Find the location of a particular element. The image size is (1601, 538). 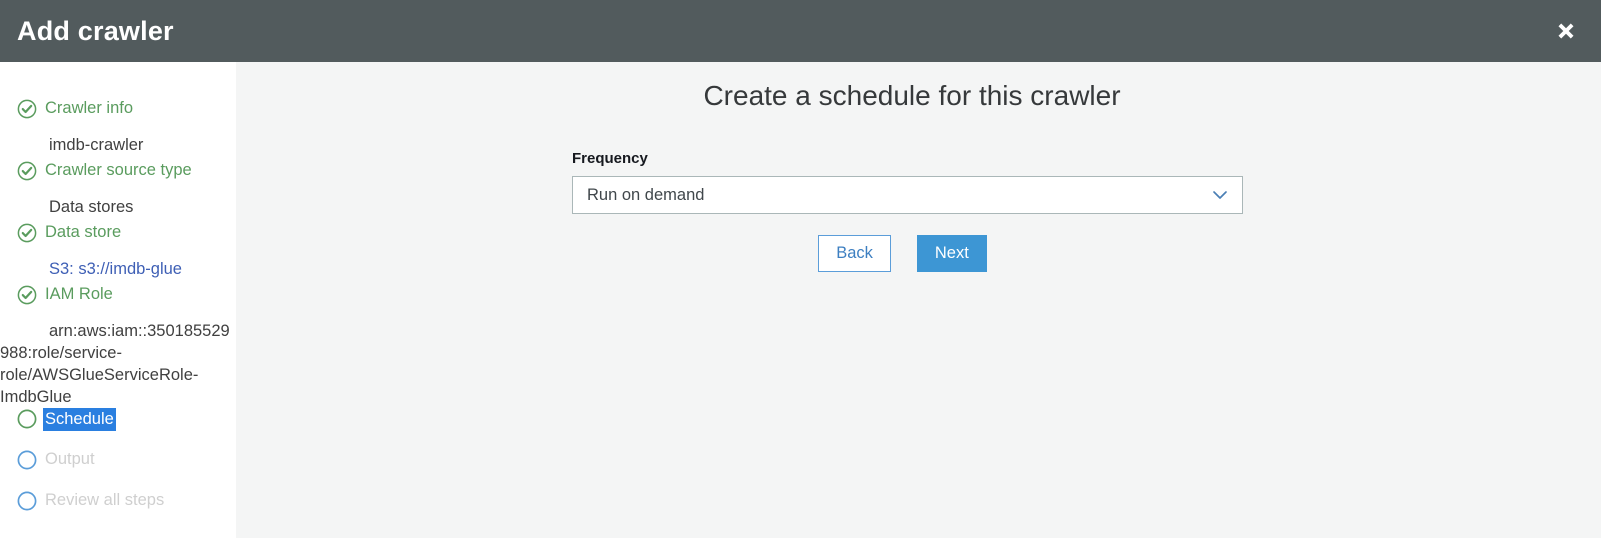

sidebar-sub-crawler-info: imdb-crawler is located at coordinates (118, 144).